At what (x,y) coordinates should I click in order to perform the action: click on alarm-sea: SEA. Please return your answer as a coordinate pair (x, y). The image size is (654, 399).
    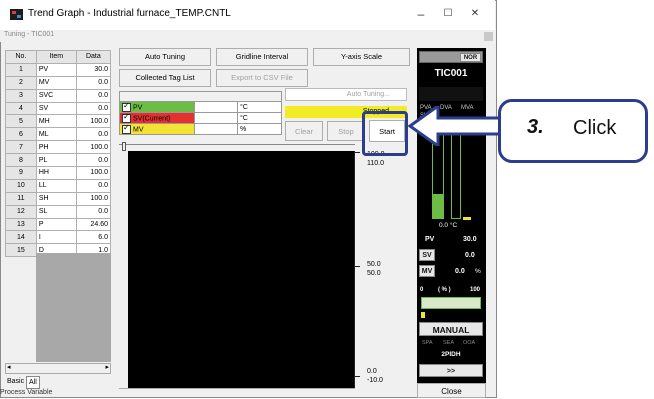
    Looking at the image, I should click on (449, 343).